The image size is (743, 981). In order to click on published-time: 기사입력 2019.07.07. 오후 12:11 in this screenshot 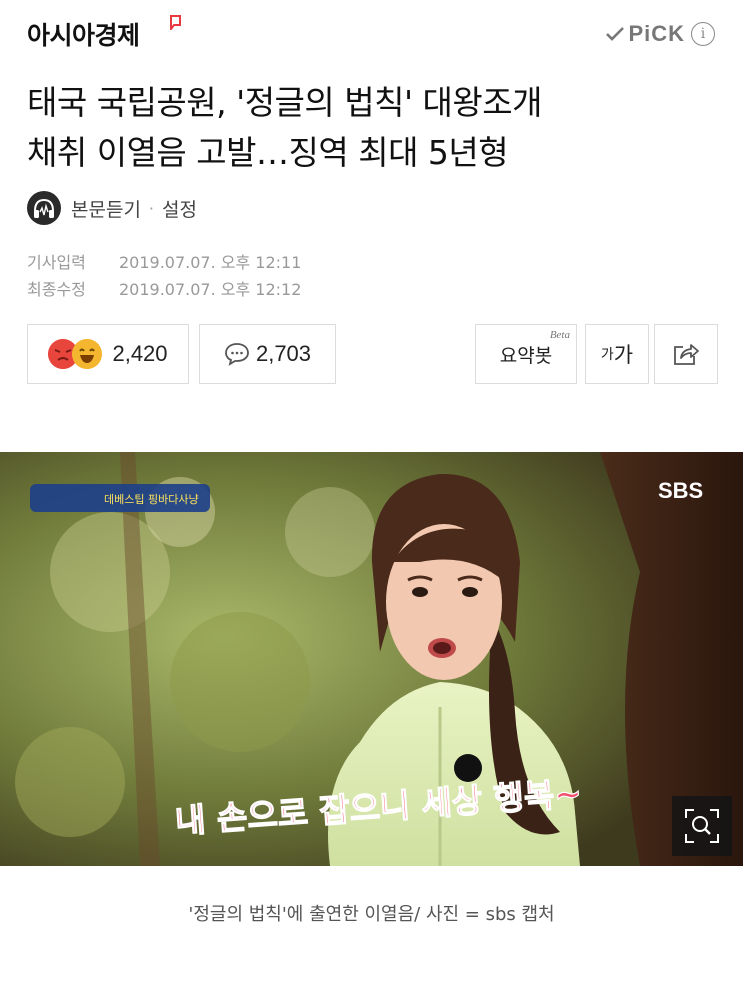, I will do `click(164, 261)`.